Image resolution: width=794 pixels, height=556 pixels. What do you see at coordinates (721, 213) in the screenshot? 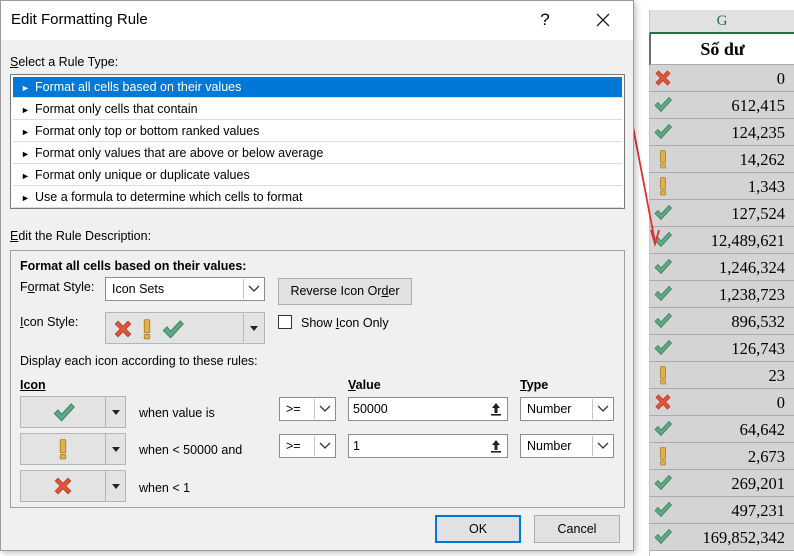
I see `balance-cell: 127,524` at bounding box center [721, 213].